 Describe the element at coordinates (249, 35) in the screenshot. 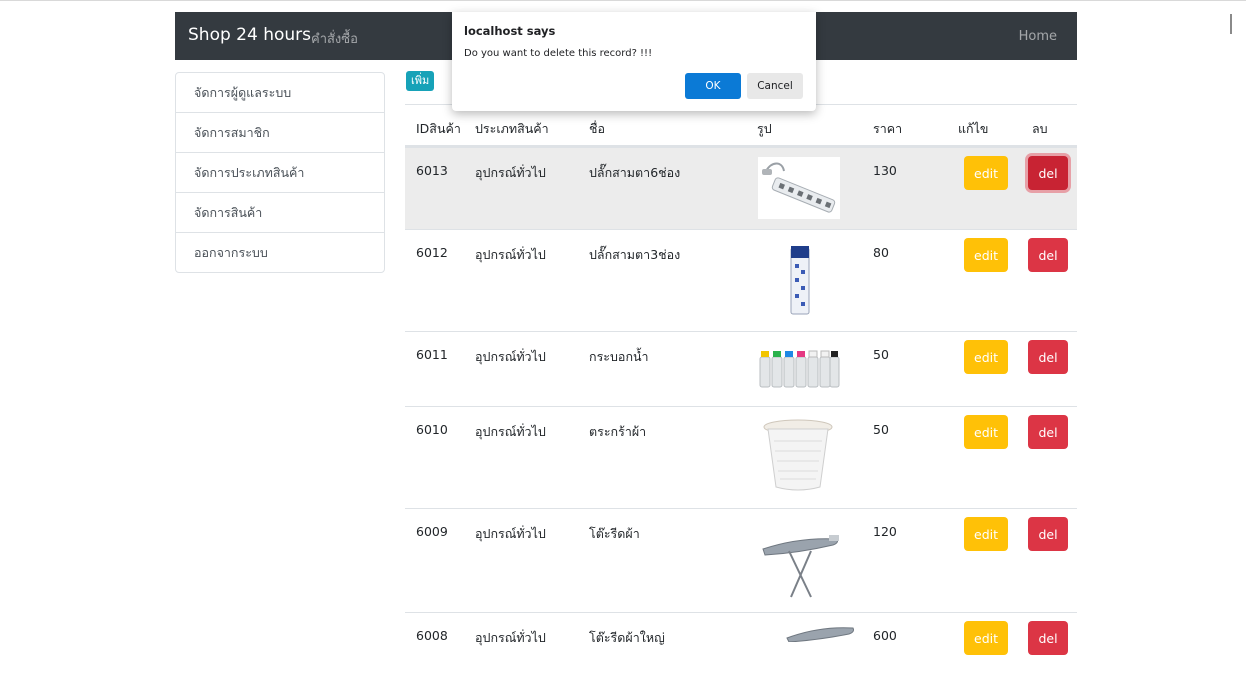

I see `brand-title: Shop 24 hours` at that location.